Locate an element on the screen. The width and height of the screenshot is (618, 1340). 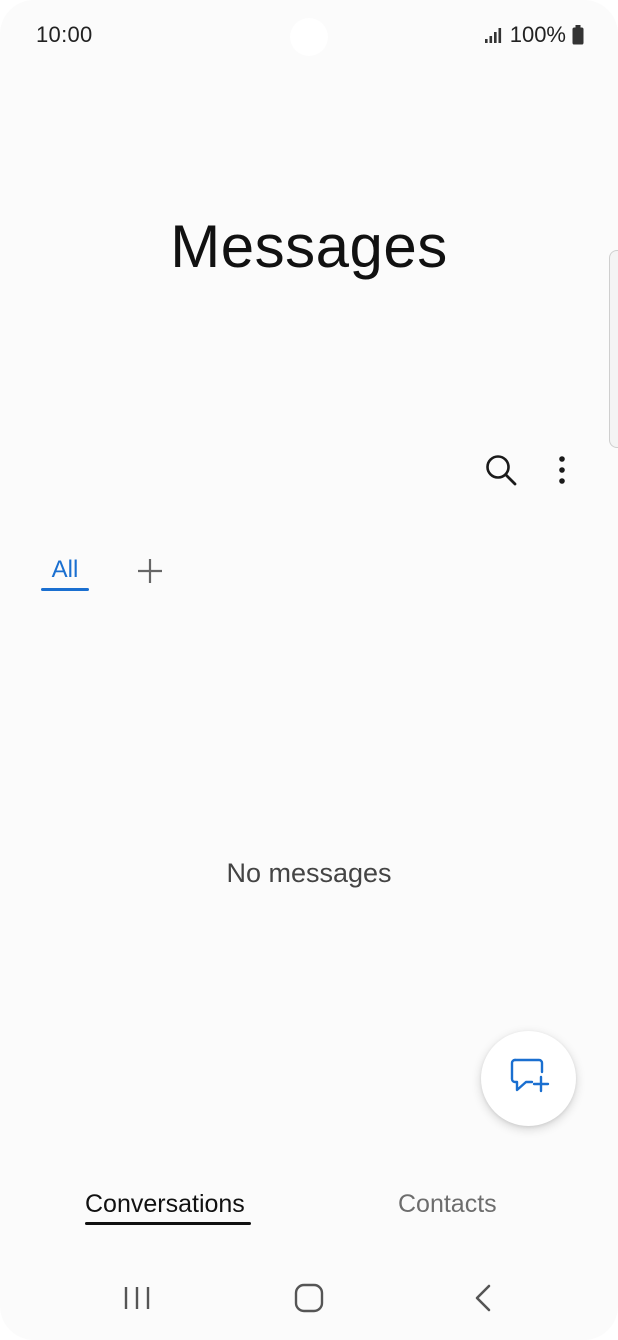
new-message-icon is located at coordinates (529, 1078).